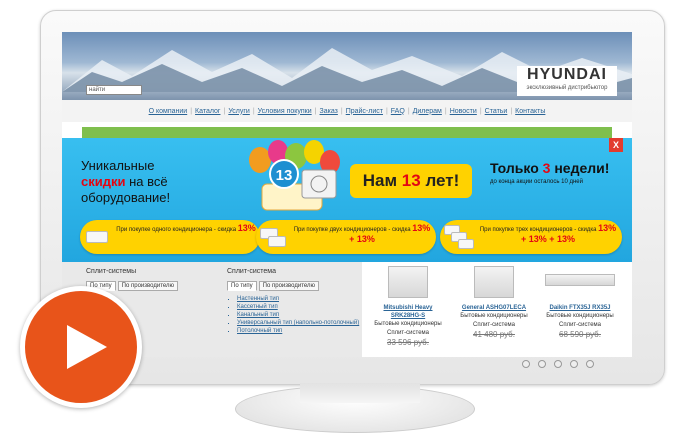 This screenshot has width=700, height=445. Describe the element at coordinates (239, 111) in the screenshot. I see `nav-services: Услуги` at that location.